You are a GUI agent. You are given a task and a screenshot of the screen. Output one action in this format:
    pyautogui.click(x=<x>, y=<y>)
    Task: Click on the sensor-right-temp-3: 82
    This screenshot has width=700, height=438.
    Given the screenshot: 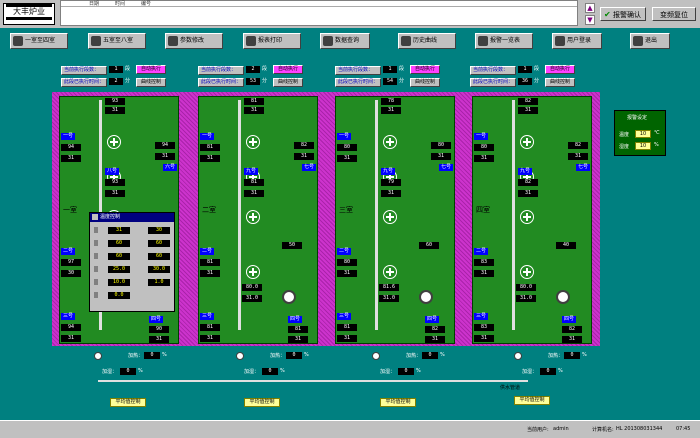 What is the action you would take?
    pyautogui.click(x=578, y=145)
    